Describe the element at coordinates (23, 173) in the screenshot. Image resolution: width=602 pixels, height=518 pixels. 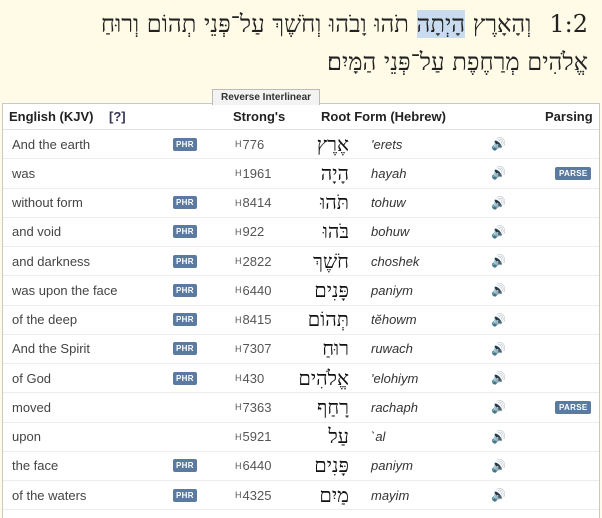
I see `english-word-link: was` at that location.